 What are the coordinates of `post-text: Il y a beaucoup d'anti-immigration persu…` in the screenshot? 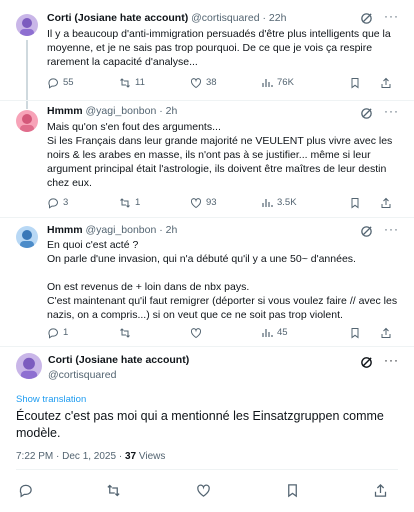 It's located at (219, 48).